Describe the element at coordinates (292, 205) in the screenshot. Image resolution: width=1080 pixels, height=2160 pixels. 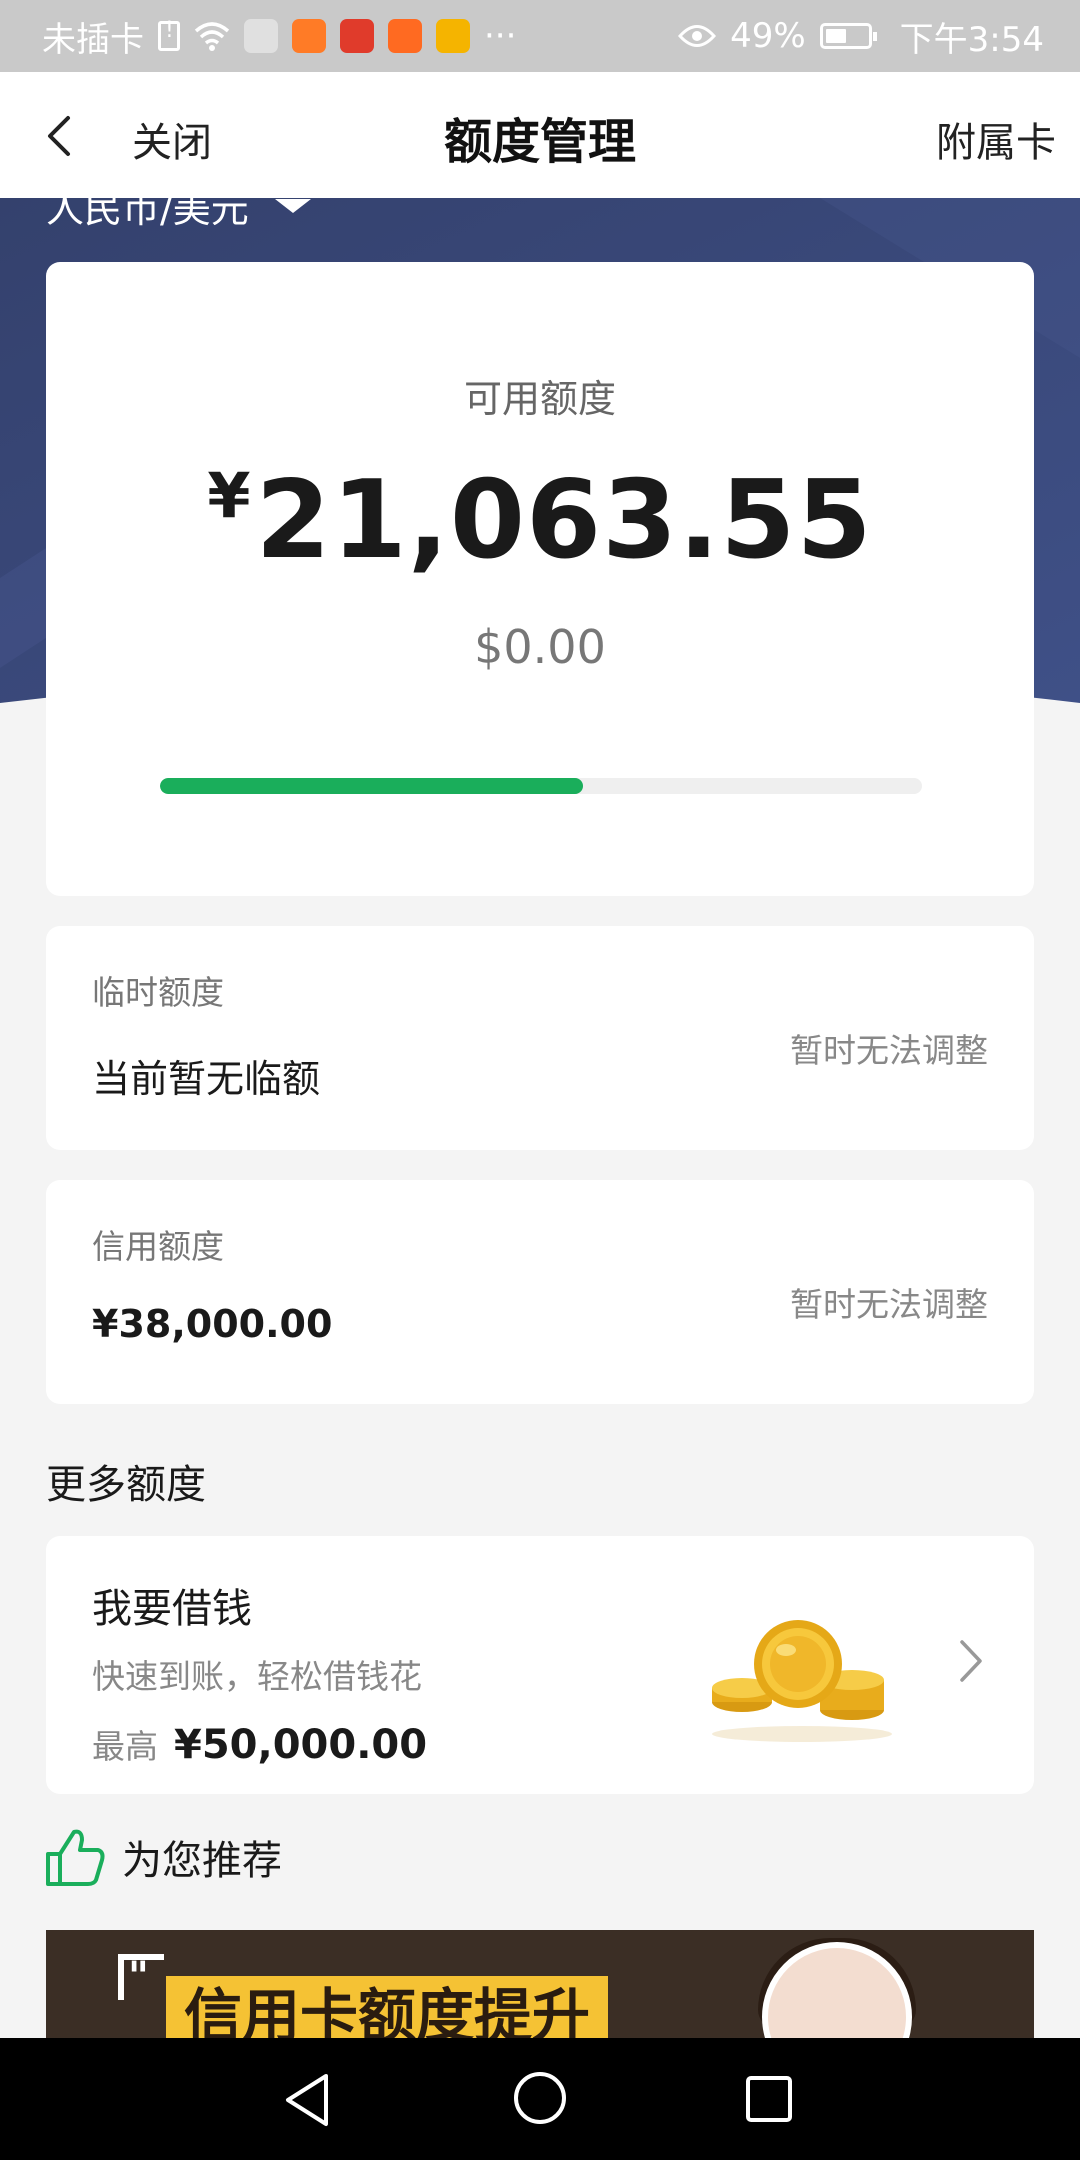
I see `chevron-down-icon` at that location.